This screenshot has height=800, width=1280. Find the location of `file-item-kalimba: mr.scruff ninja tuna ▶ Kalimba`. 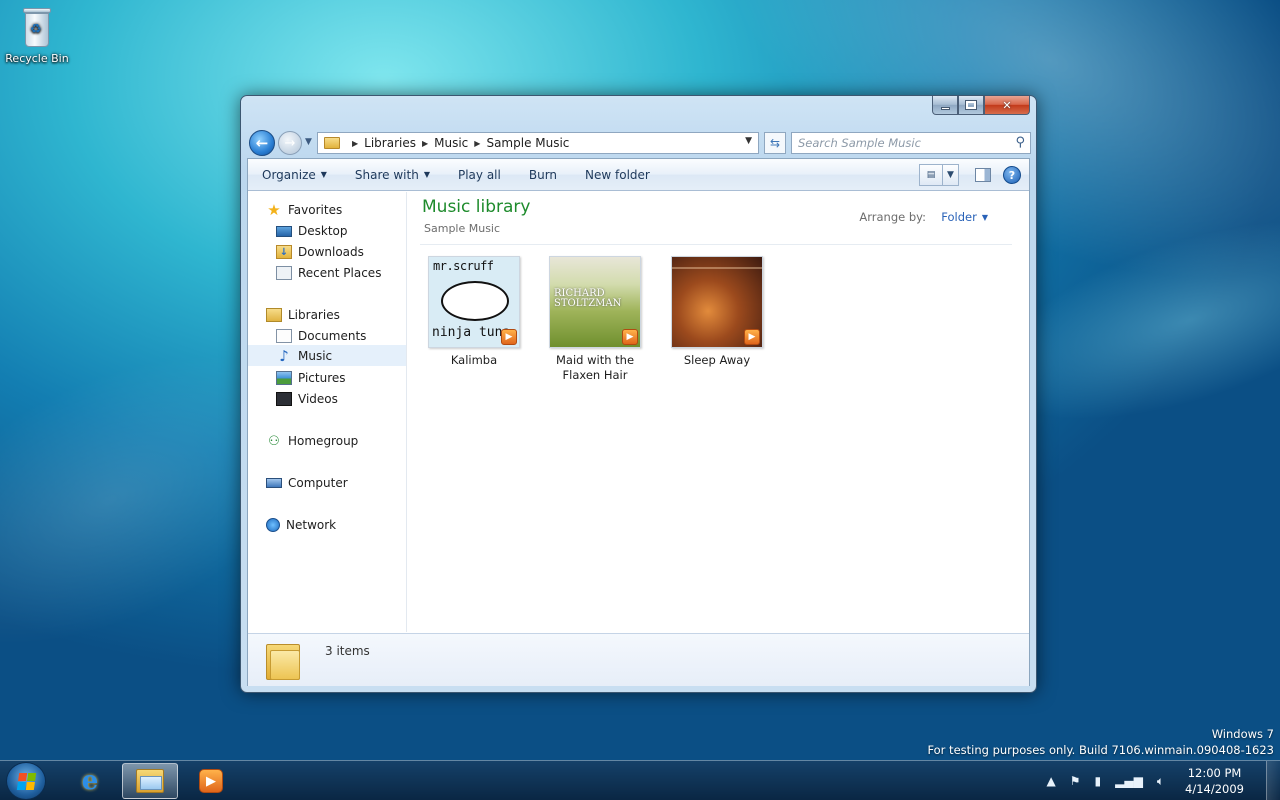

file-item-kalimba: mr.scruff ninja tuna ▶ Kalimba is located at coordinates (474, 312).